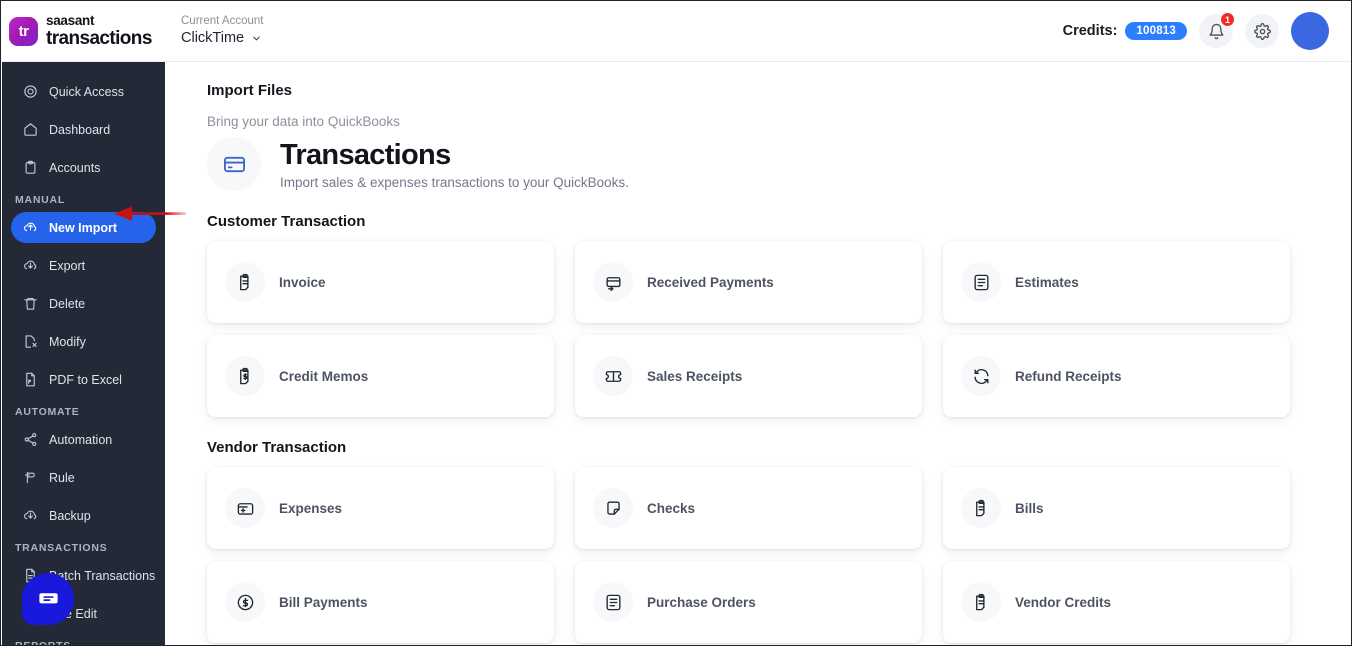 The image size is (1352, 646). I want to click on card-credit-memos: Credit Memos, so click(380, 376).